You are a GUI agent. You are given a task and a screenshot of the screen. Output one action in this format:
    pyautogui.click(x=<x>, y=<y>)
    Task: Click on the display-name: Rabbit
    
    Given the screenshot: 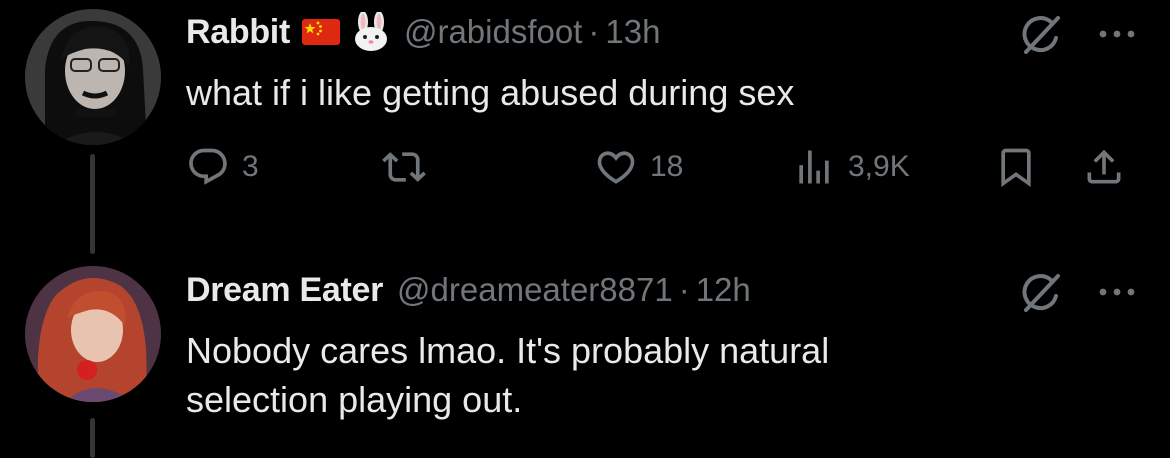 What is the action you would take?
    pyautogui.click(x=238, y=32)
    